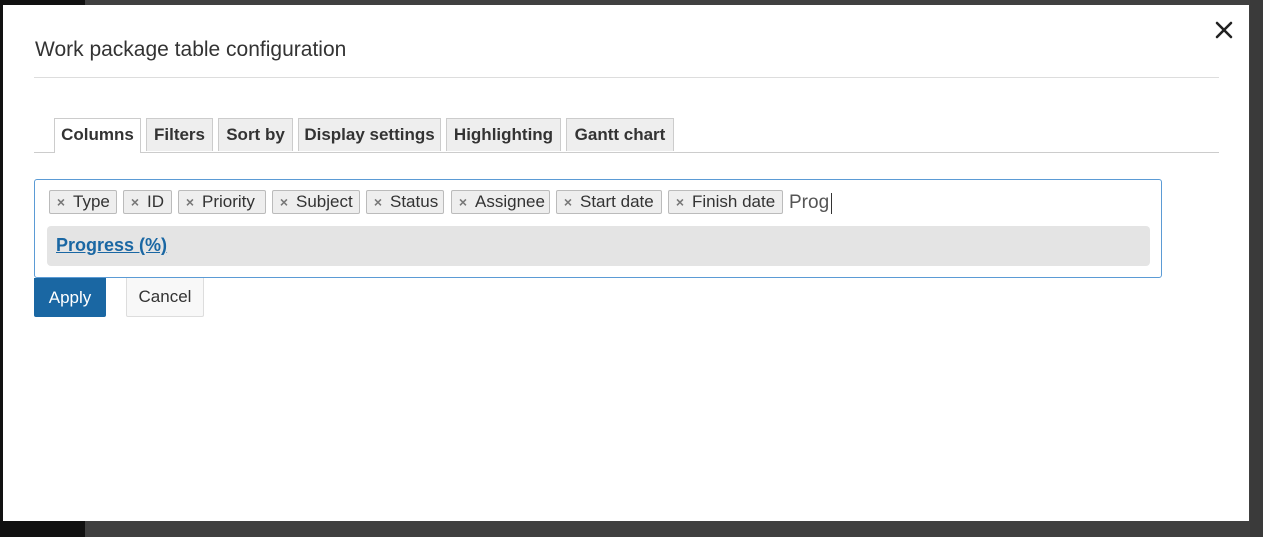 The width and height of the screenshot is (1263, 537). What do you see at coordinates (617, 201) in the screenshot?
I see `chip-label: Start date` at bounding box center [617, 201].